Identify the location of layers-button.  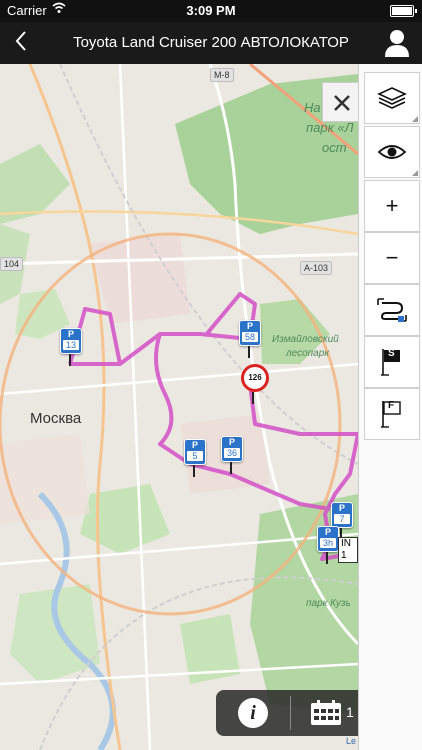
(392, 98).